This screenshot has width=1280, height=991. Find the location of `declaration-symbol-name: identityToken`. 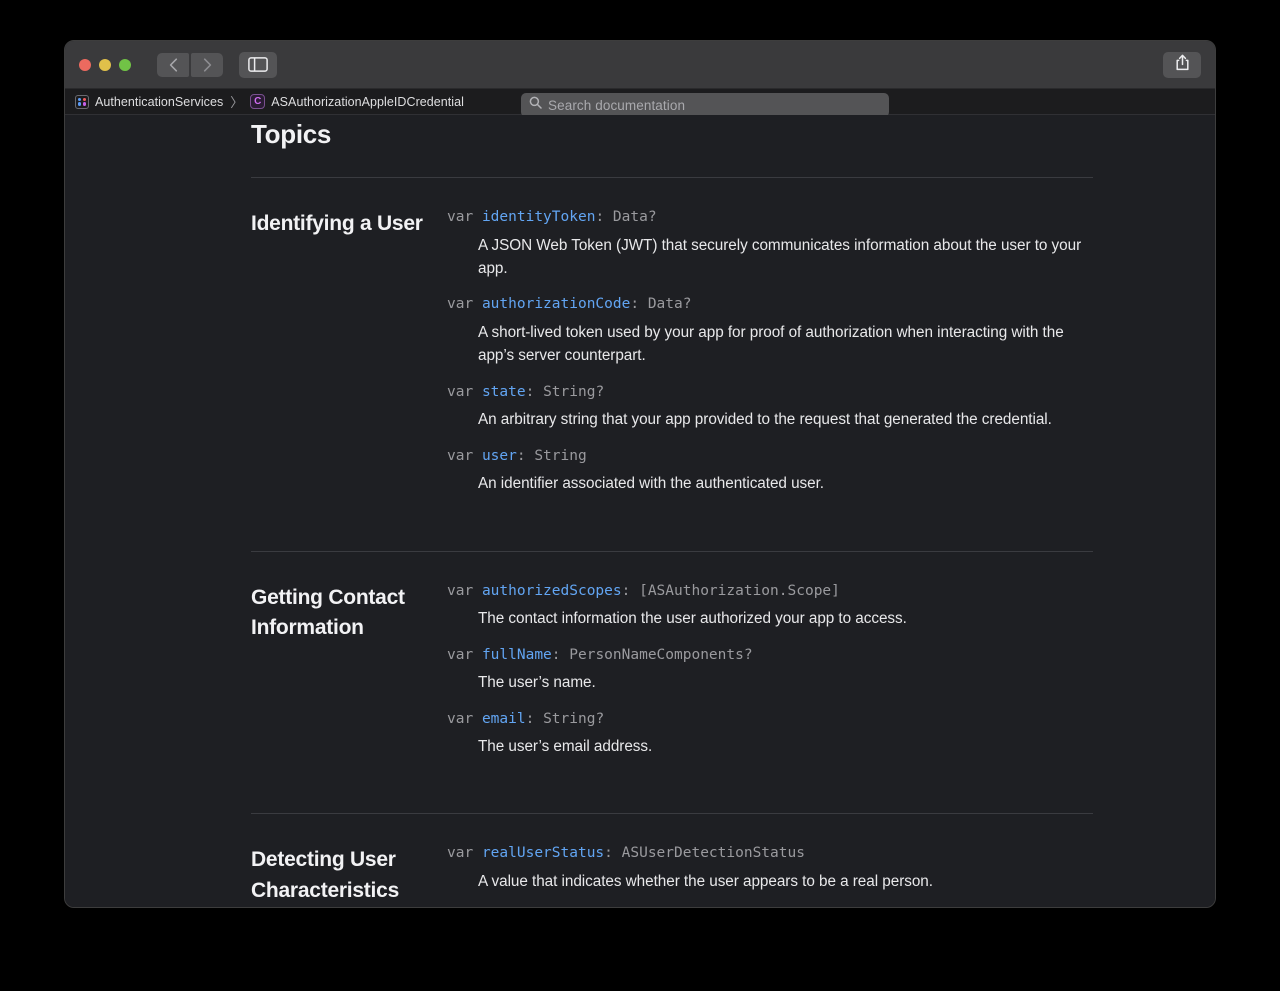

declaration-symbol-name: identityToken is located at coordinates (538, 217).